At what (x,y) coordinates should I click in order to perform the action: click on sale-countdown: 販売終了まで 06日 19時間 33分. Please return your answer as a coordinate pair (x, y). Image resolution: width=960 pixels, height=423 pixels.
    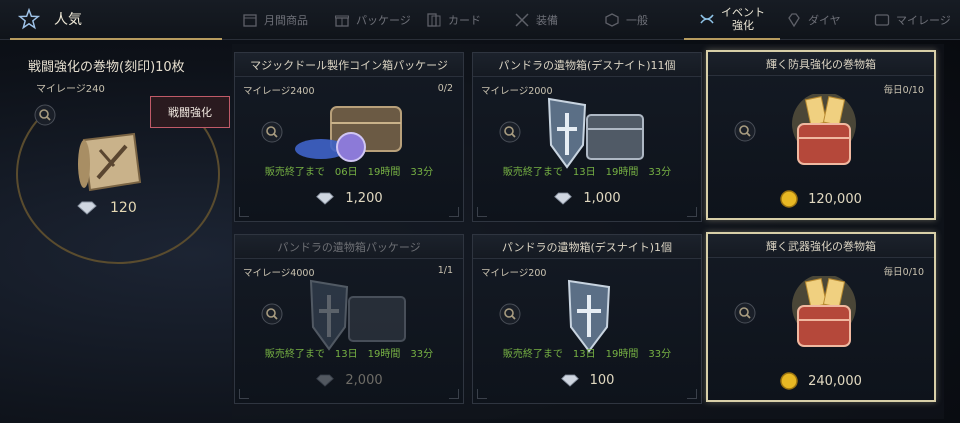
    Looking at the image, I should click on (349, 172).